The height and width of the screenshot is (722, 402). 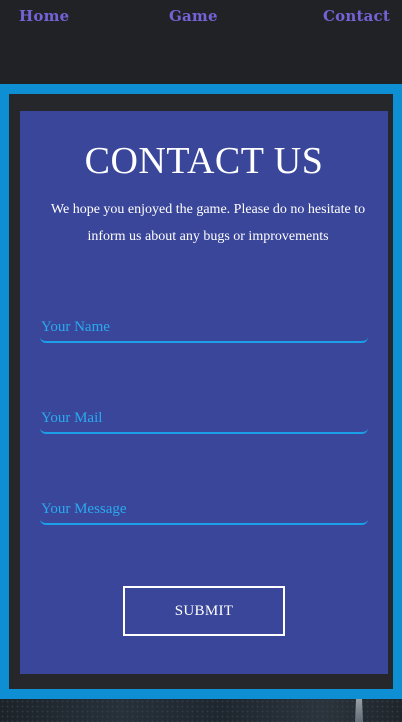 I want to click on texture-grain, so click(x=201, y=710).